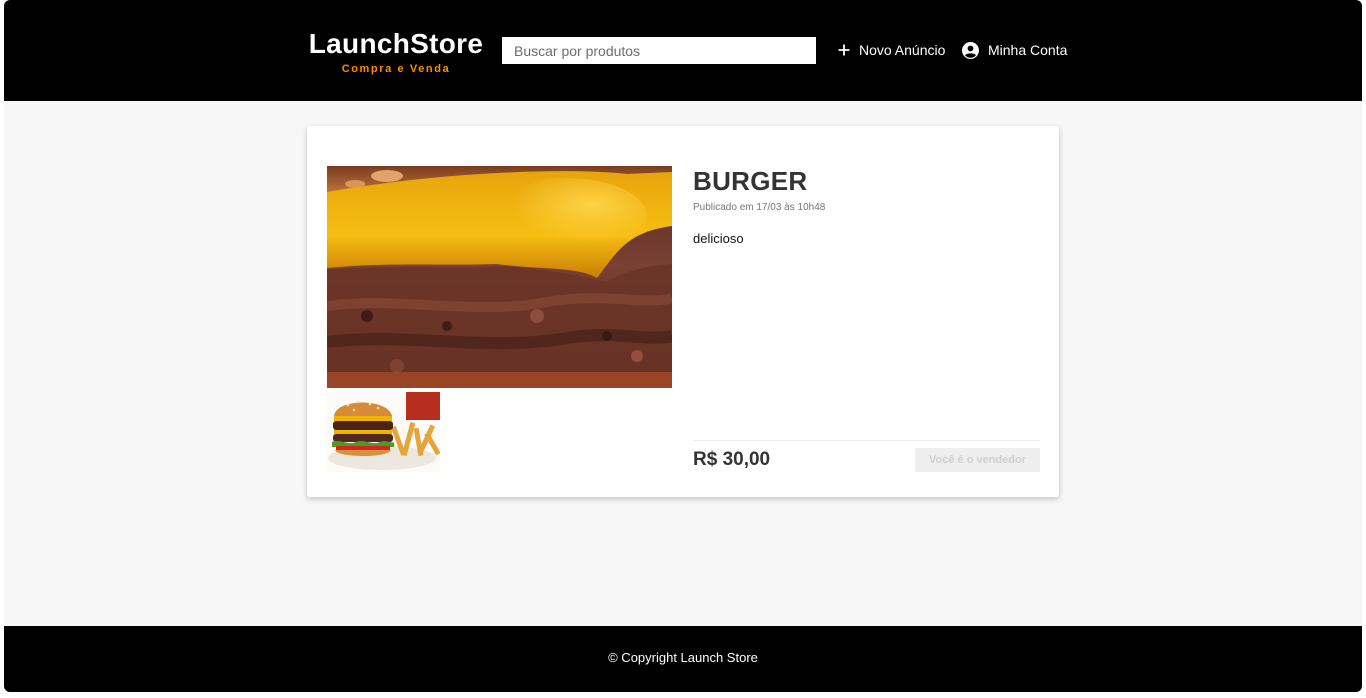 This screenshot has width=1366, height=698. I want to click on account-link: Minha Conta, so click(1014, 50).